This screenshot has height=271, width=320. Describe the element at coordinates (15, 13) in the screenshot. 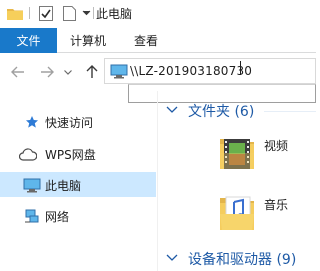

I see `folder-icon` at that location.